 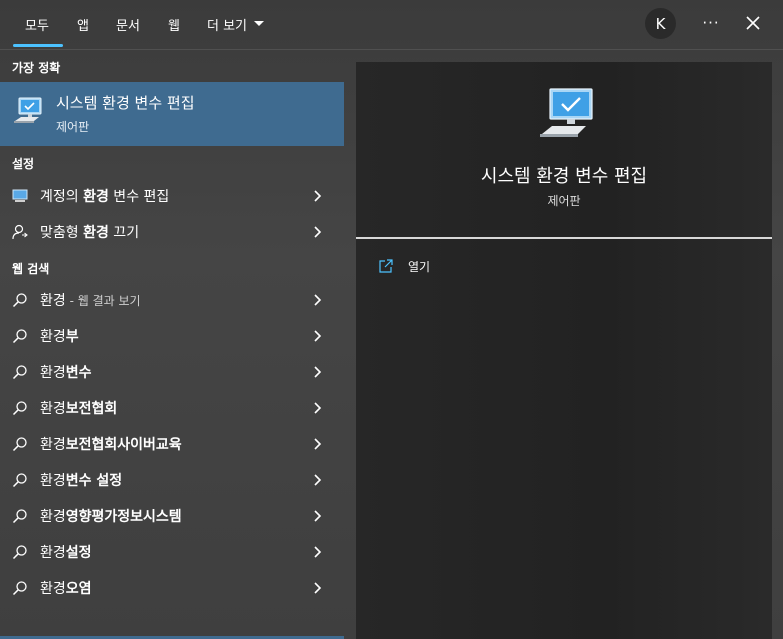 I want to click on web-search-item-label: 환경보전협회, so click(x=79, y=409).